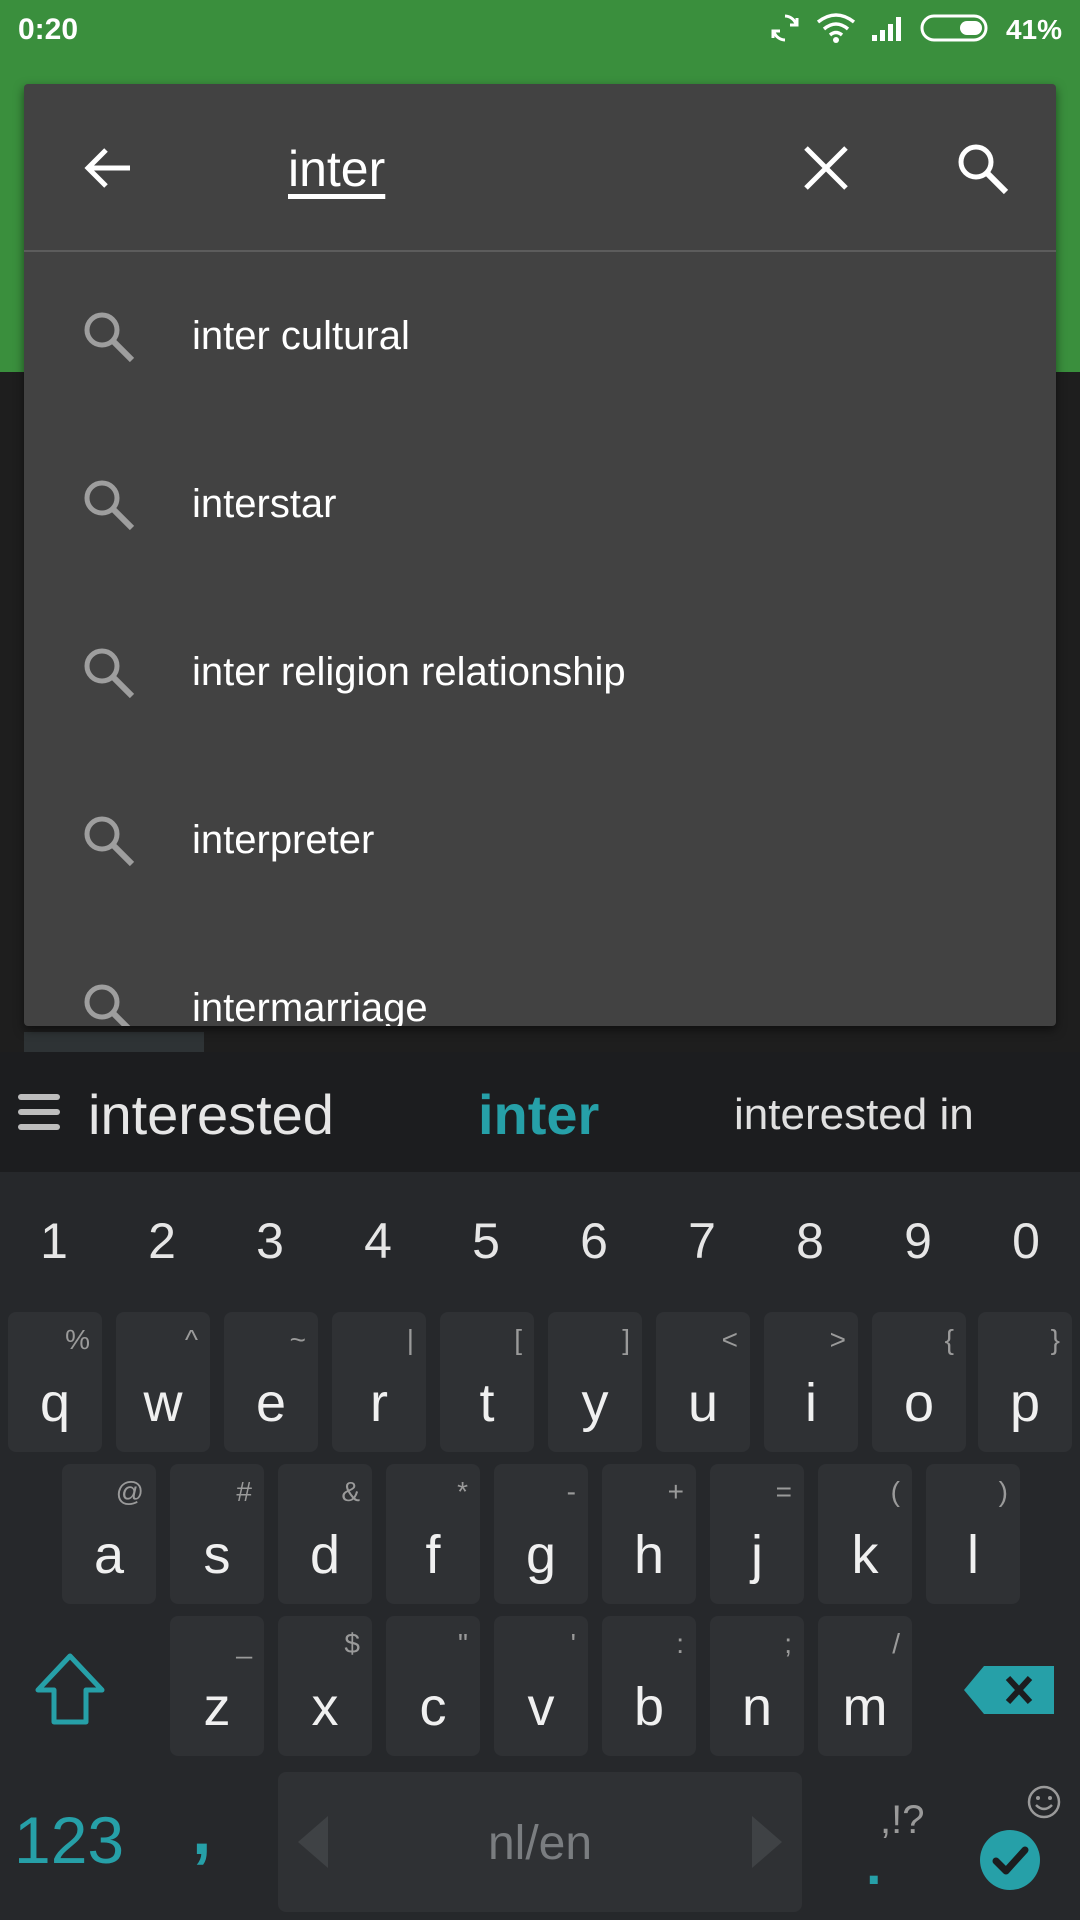 This screenshot has width=1080, height=1920. I want to click on key-label: b, so click(649, 1707).